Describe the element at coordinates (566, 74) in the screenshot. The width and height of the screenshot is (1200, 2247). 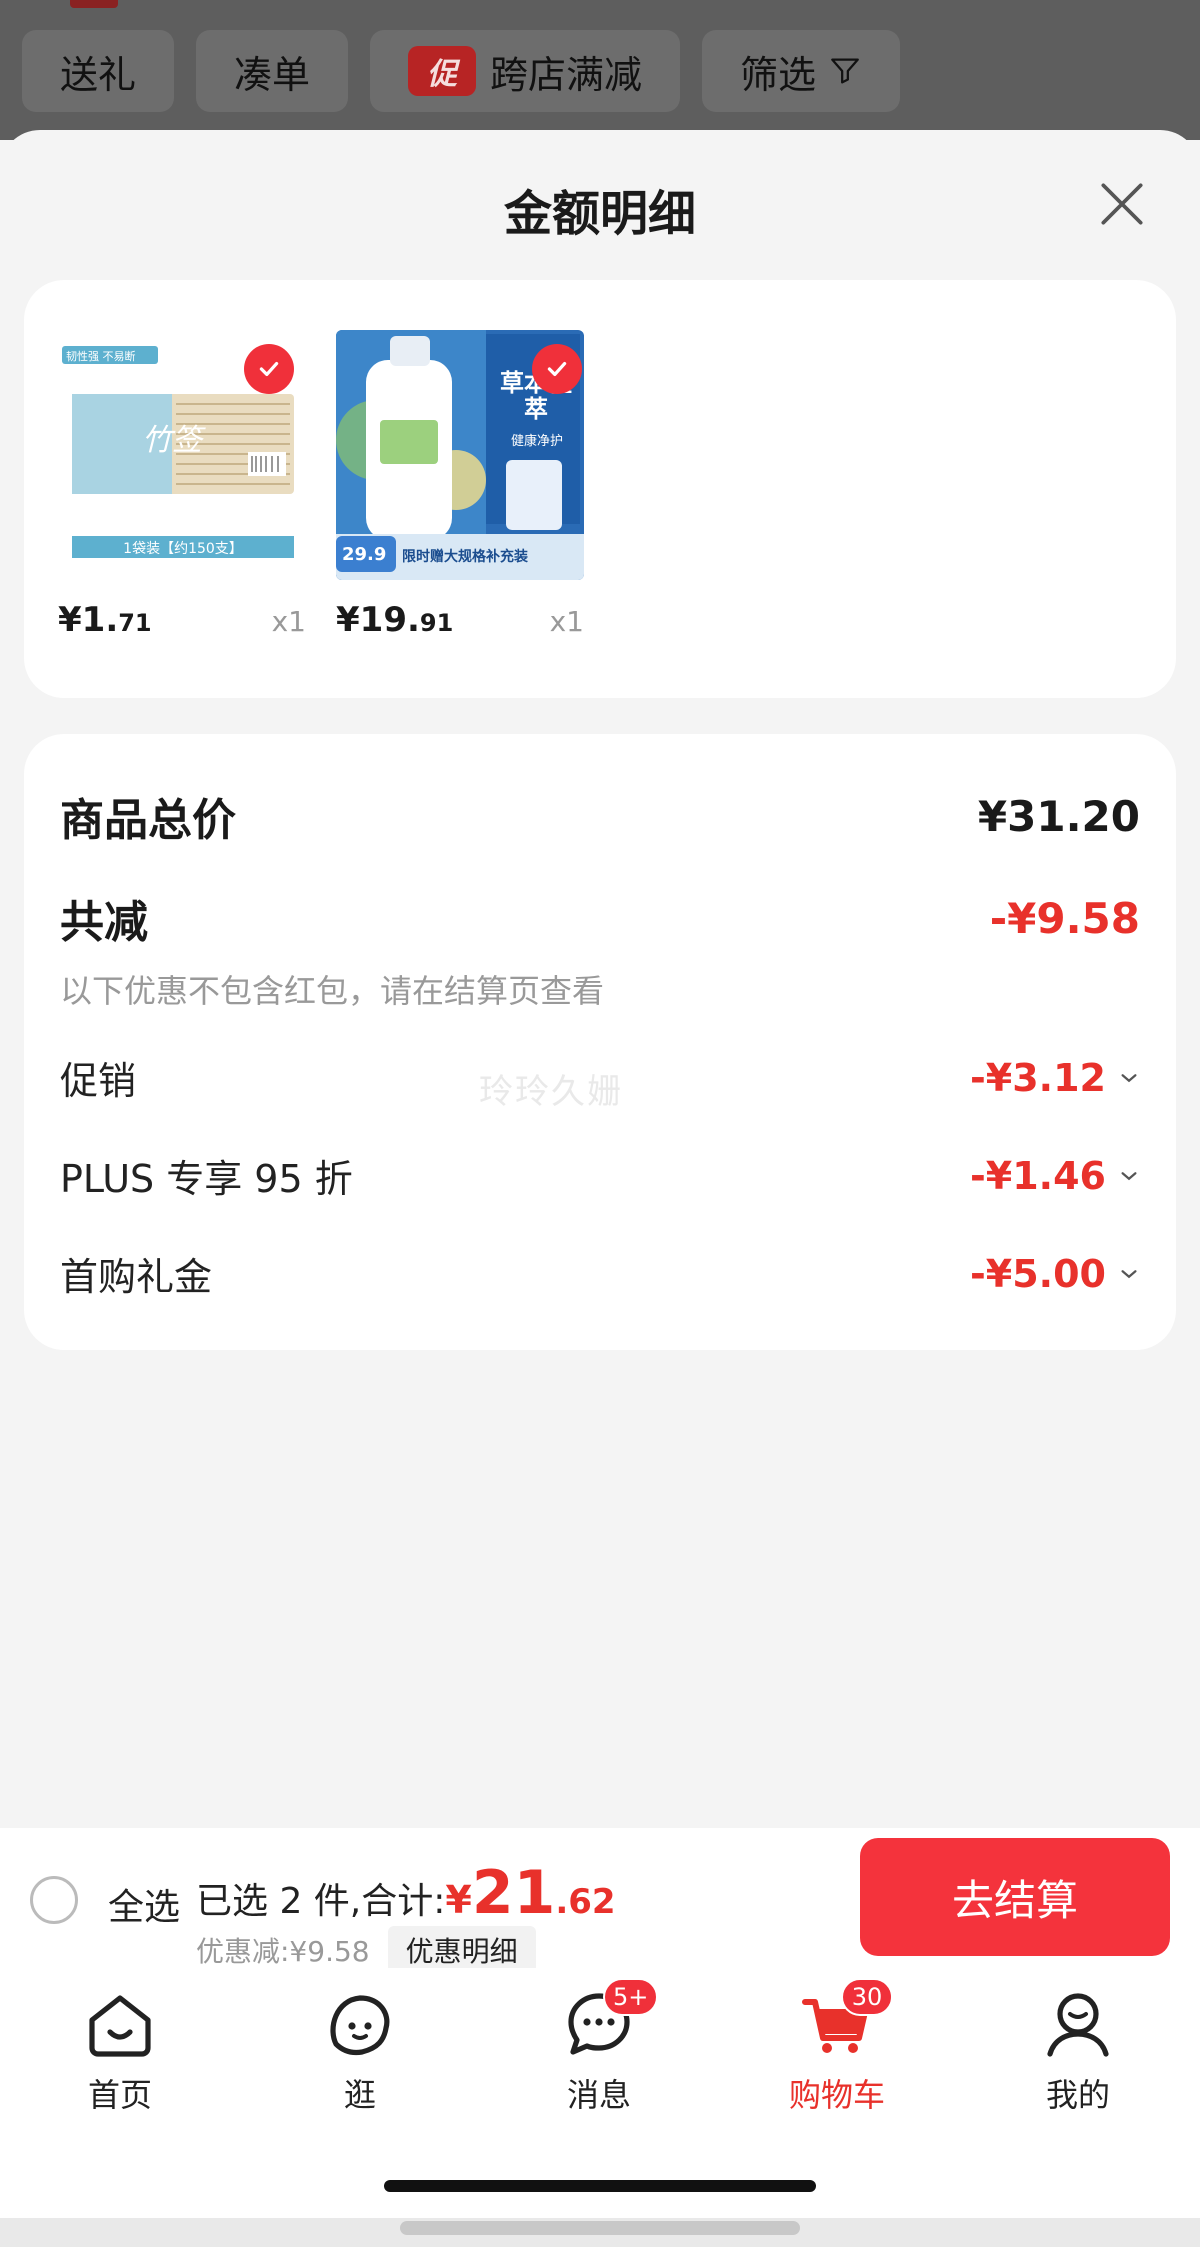
I see `filter-chip-label: 跨店满减` at that location.